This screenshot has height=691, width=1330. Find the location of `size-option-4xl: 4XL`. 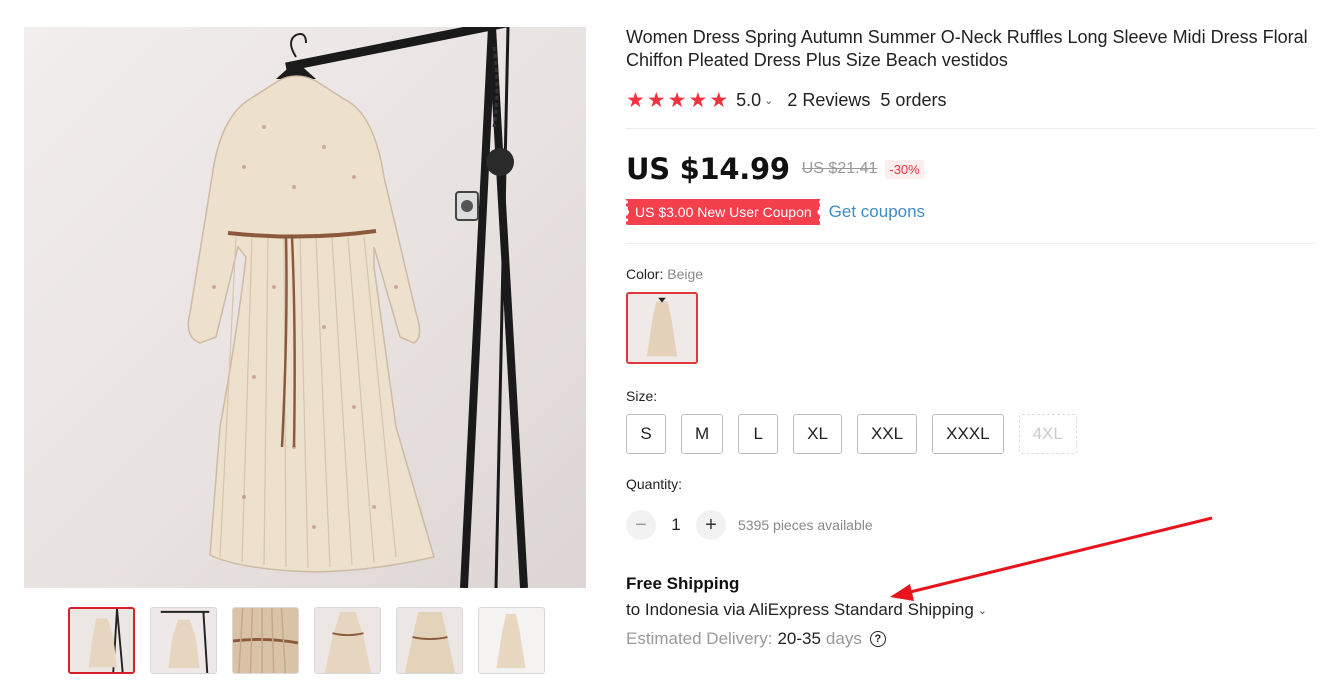

size-option-4xl: 4XL is located at coordinates (1047, 434).